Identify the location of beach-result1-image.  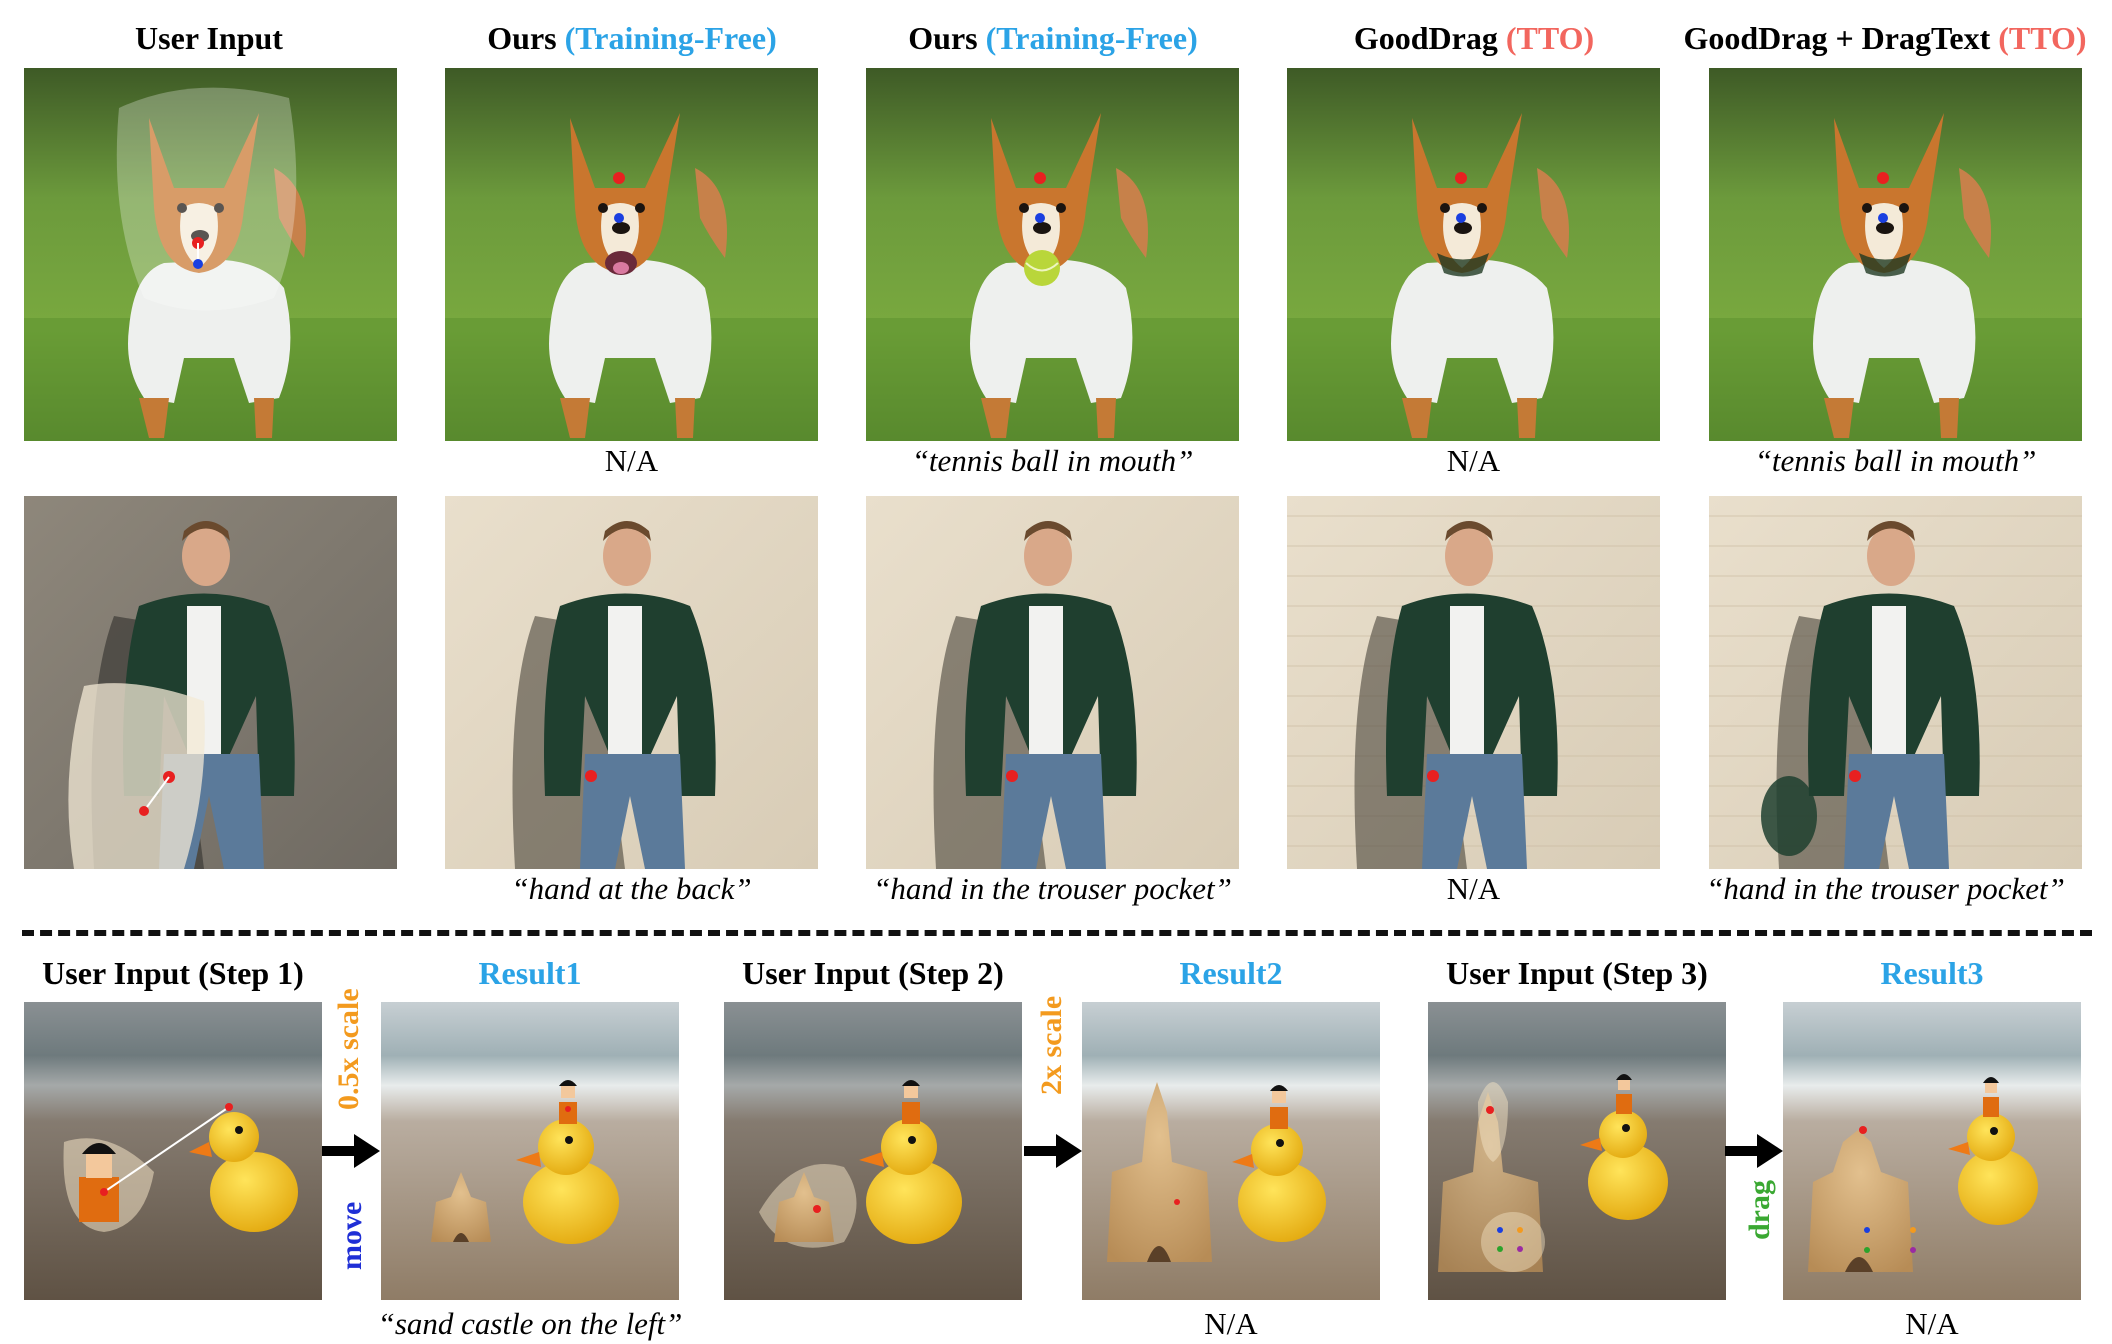
(530, 1151).